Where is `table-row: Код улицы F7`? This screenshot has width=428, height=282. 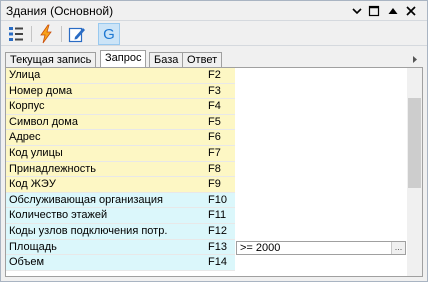 table-row: Код улицы F7 is located at coordinates (206, 154).